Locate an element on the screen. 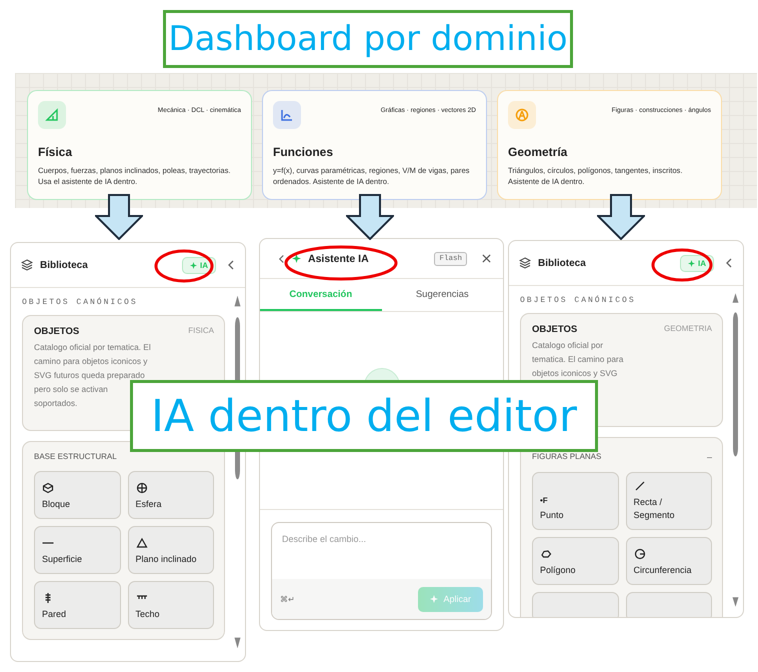 This screenshot has height=672, width=758. object-tile: Recta / Segmento is located at coordinates (669, 501).